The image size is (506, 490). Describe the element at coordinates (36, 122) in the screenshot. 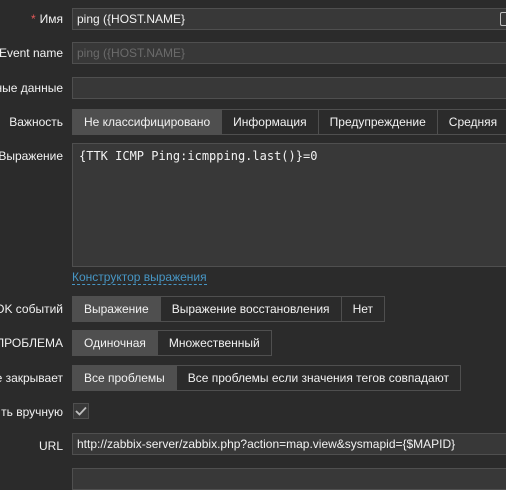

I see `severity-label: Важность` at that location.